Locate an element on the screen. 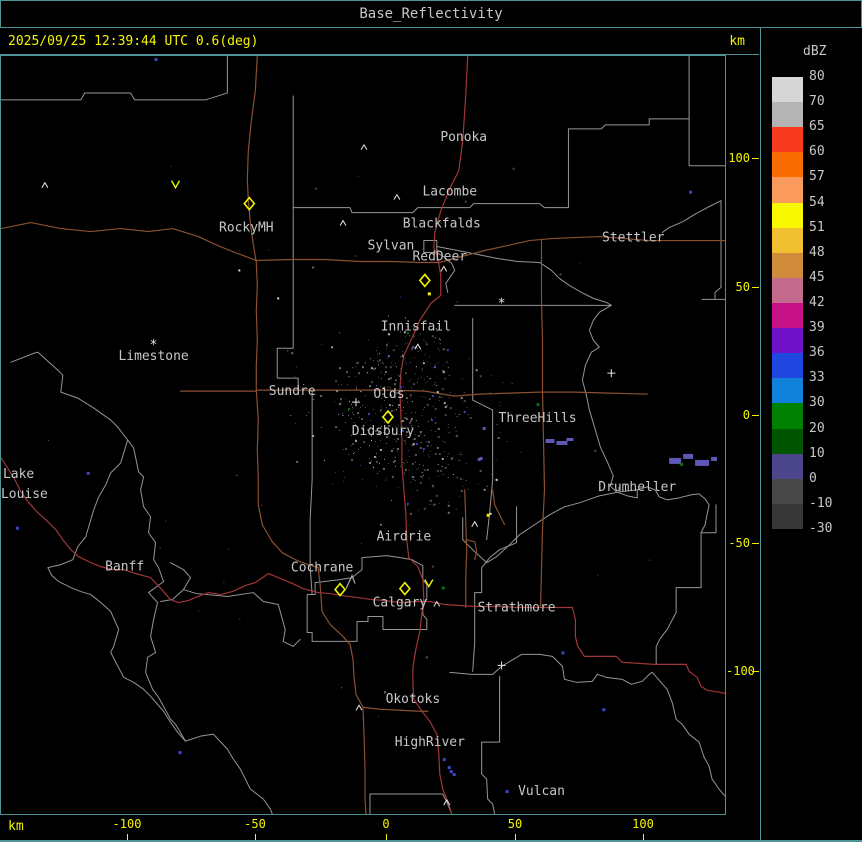 Image resolution: width=862 pixels, height=842 pixels. bird-glyph-icon is located at coordinates (350, 581).